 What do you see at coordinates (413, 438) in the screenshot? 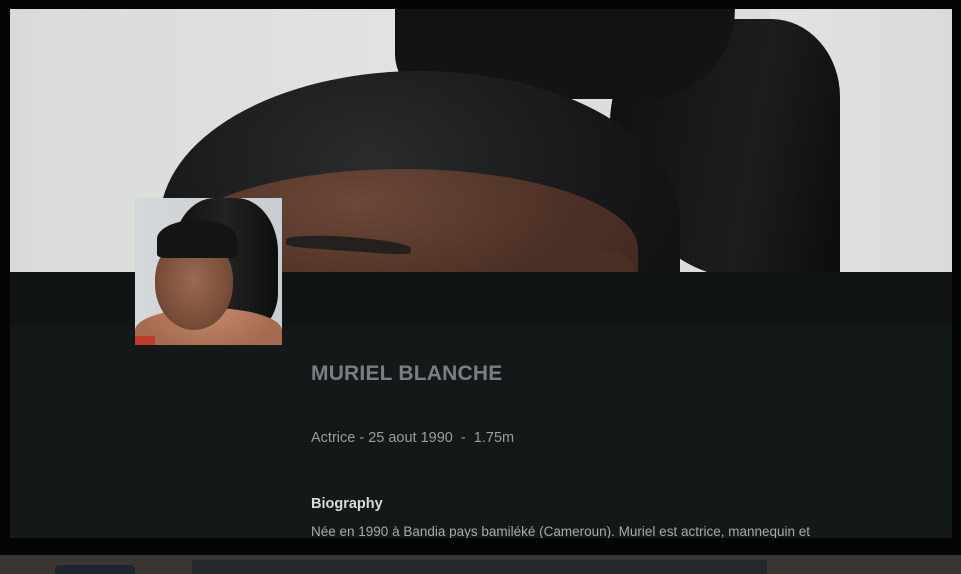
I see `person-meta: Actrice - 25 aout 1990 - 1.75m` at bounding box center [413, 438].